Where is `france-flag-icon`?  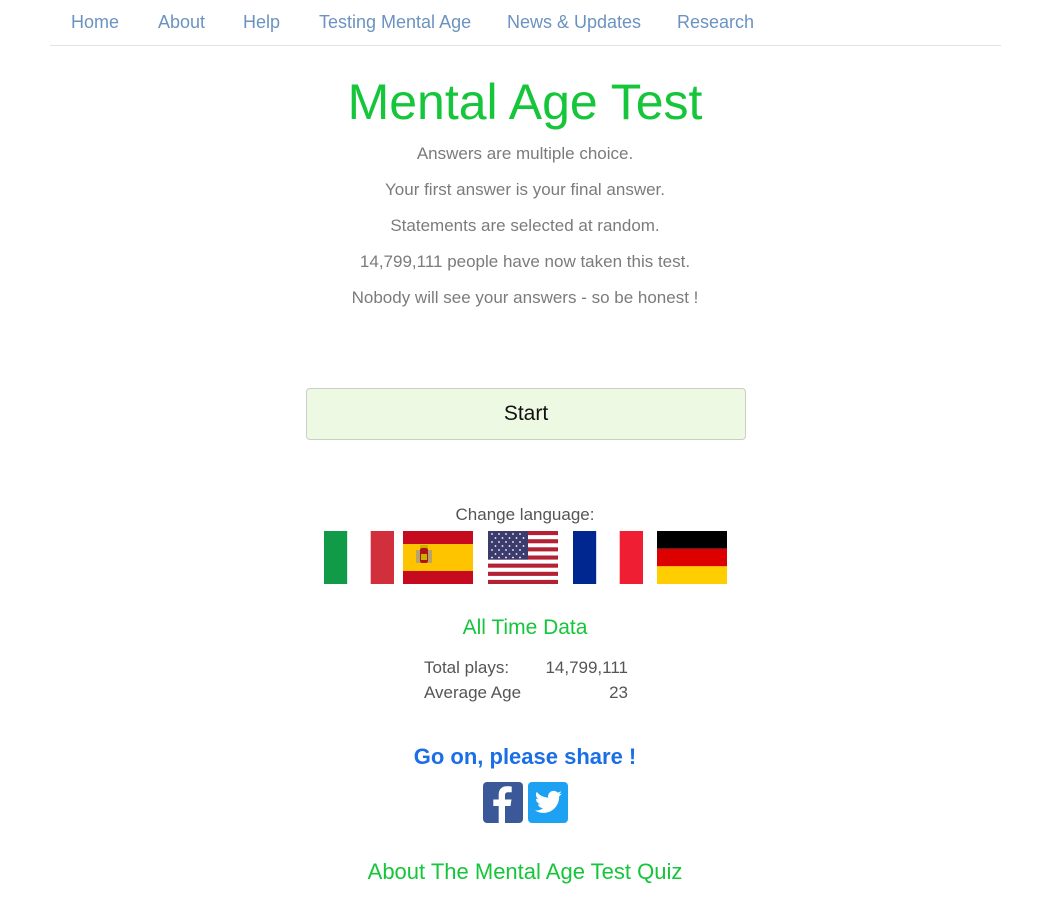 france-flag-icon is located at coordinates (608, 557).